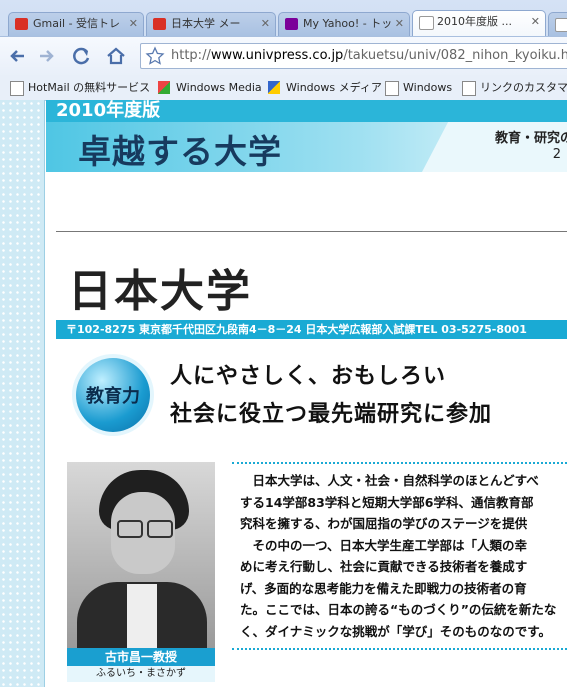 This screenshot has height=687, width=567. I want to click on header-top-bar: 2010年度版, so click(306, 111).